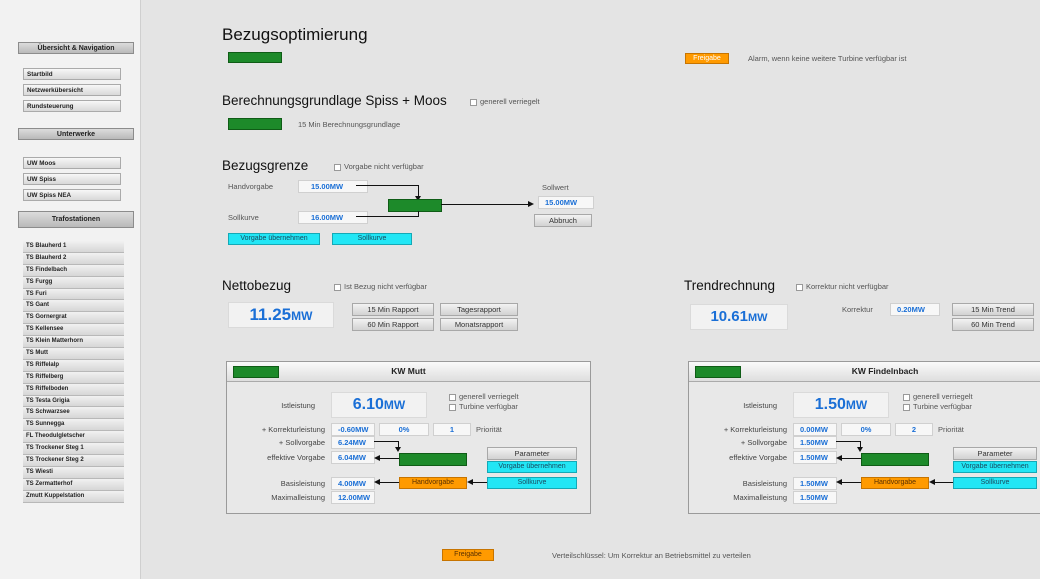 The width and height of the screenshot is (1040, 579). Describe the element at coordinates (73, 377) in the screenshot. I see `ts-item: TS Riffelberg` at that location.